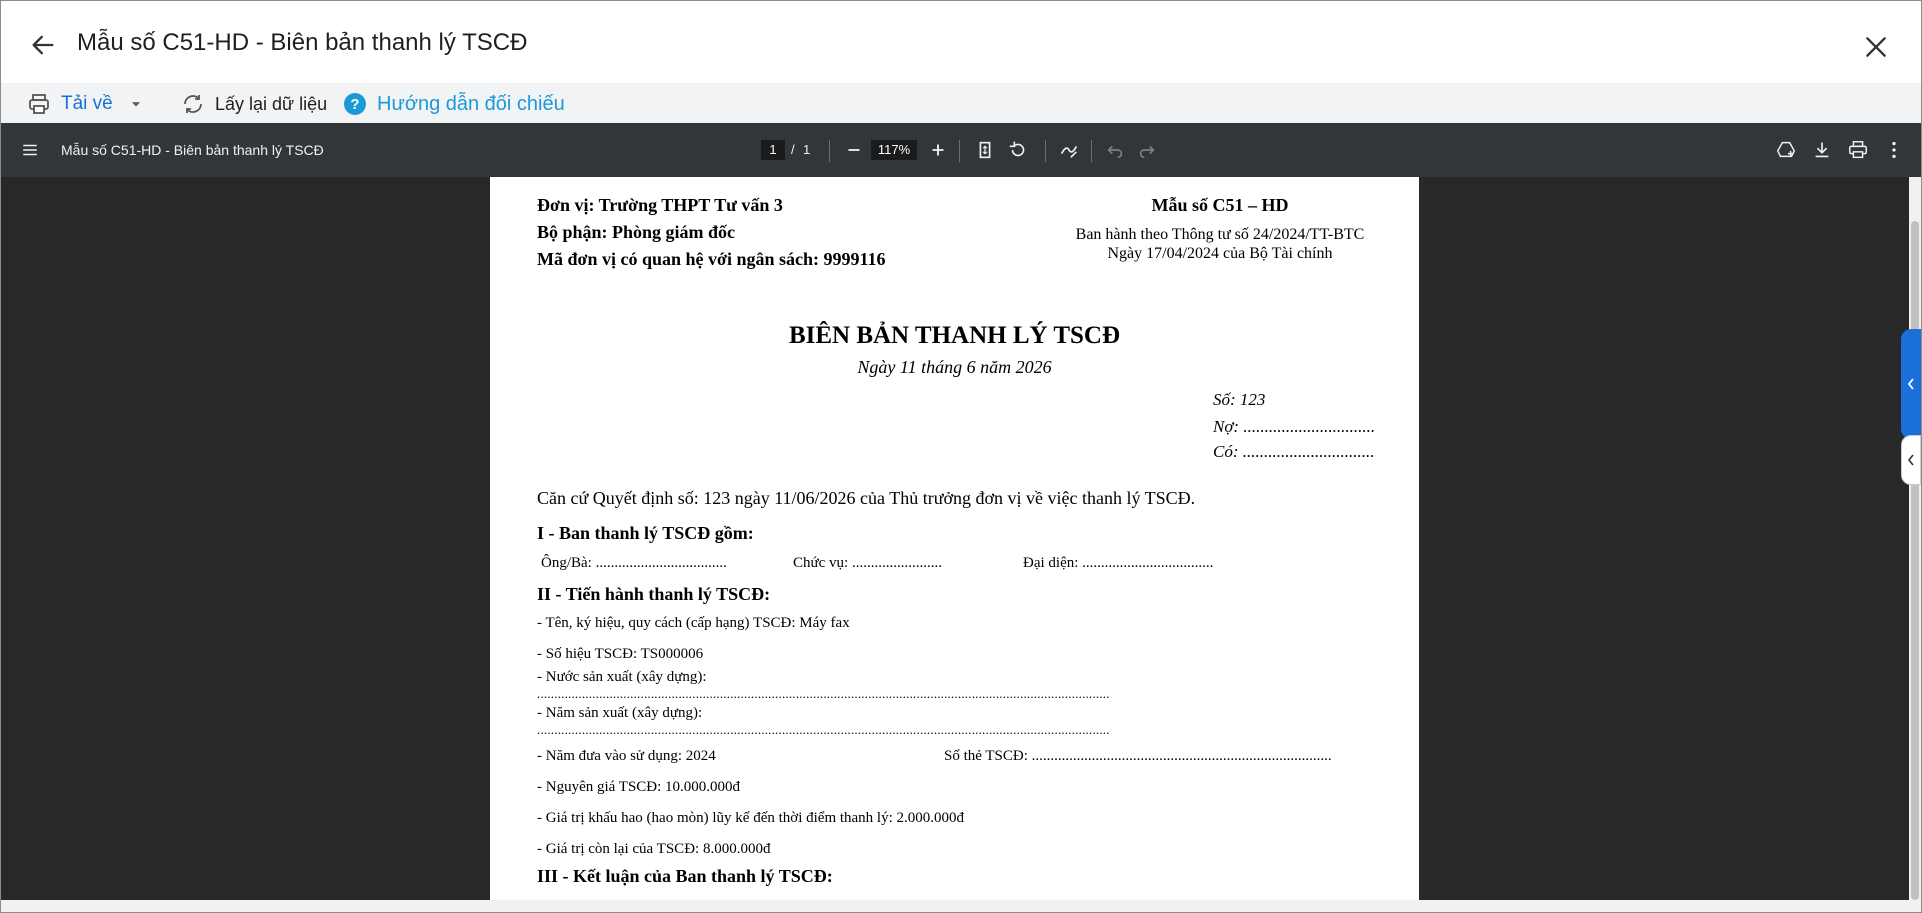 The width and height of the screenshot is (1922, 913). Describe the element at coordinates (271, 103) in the screenshot. I see `reload-label: Lấy lại dữ liệu` at that location.